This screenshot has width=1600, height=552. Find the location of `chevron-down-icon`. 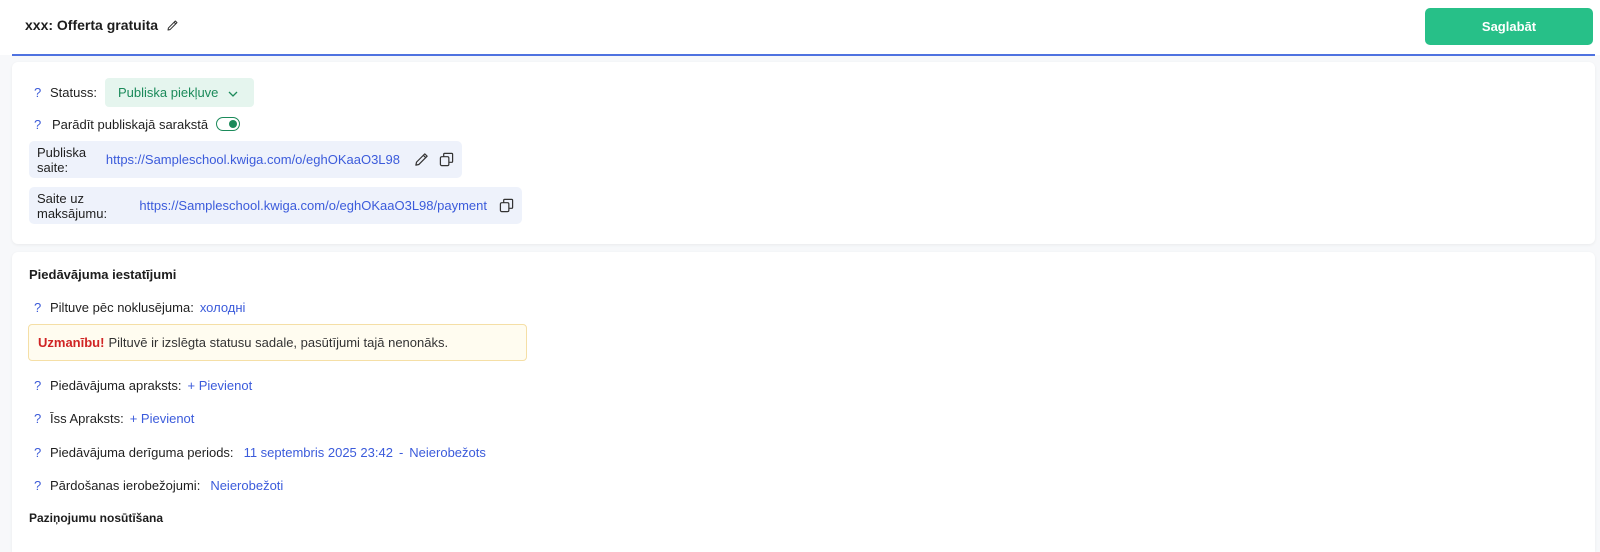

chevron-down-icon is located at coordinates (233, 92).